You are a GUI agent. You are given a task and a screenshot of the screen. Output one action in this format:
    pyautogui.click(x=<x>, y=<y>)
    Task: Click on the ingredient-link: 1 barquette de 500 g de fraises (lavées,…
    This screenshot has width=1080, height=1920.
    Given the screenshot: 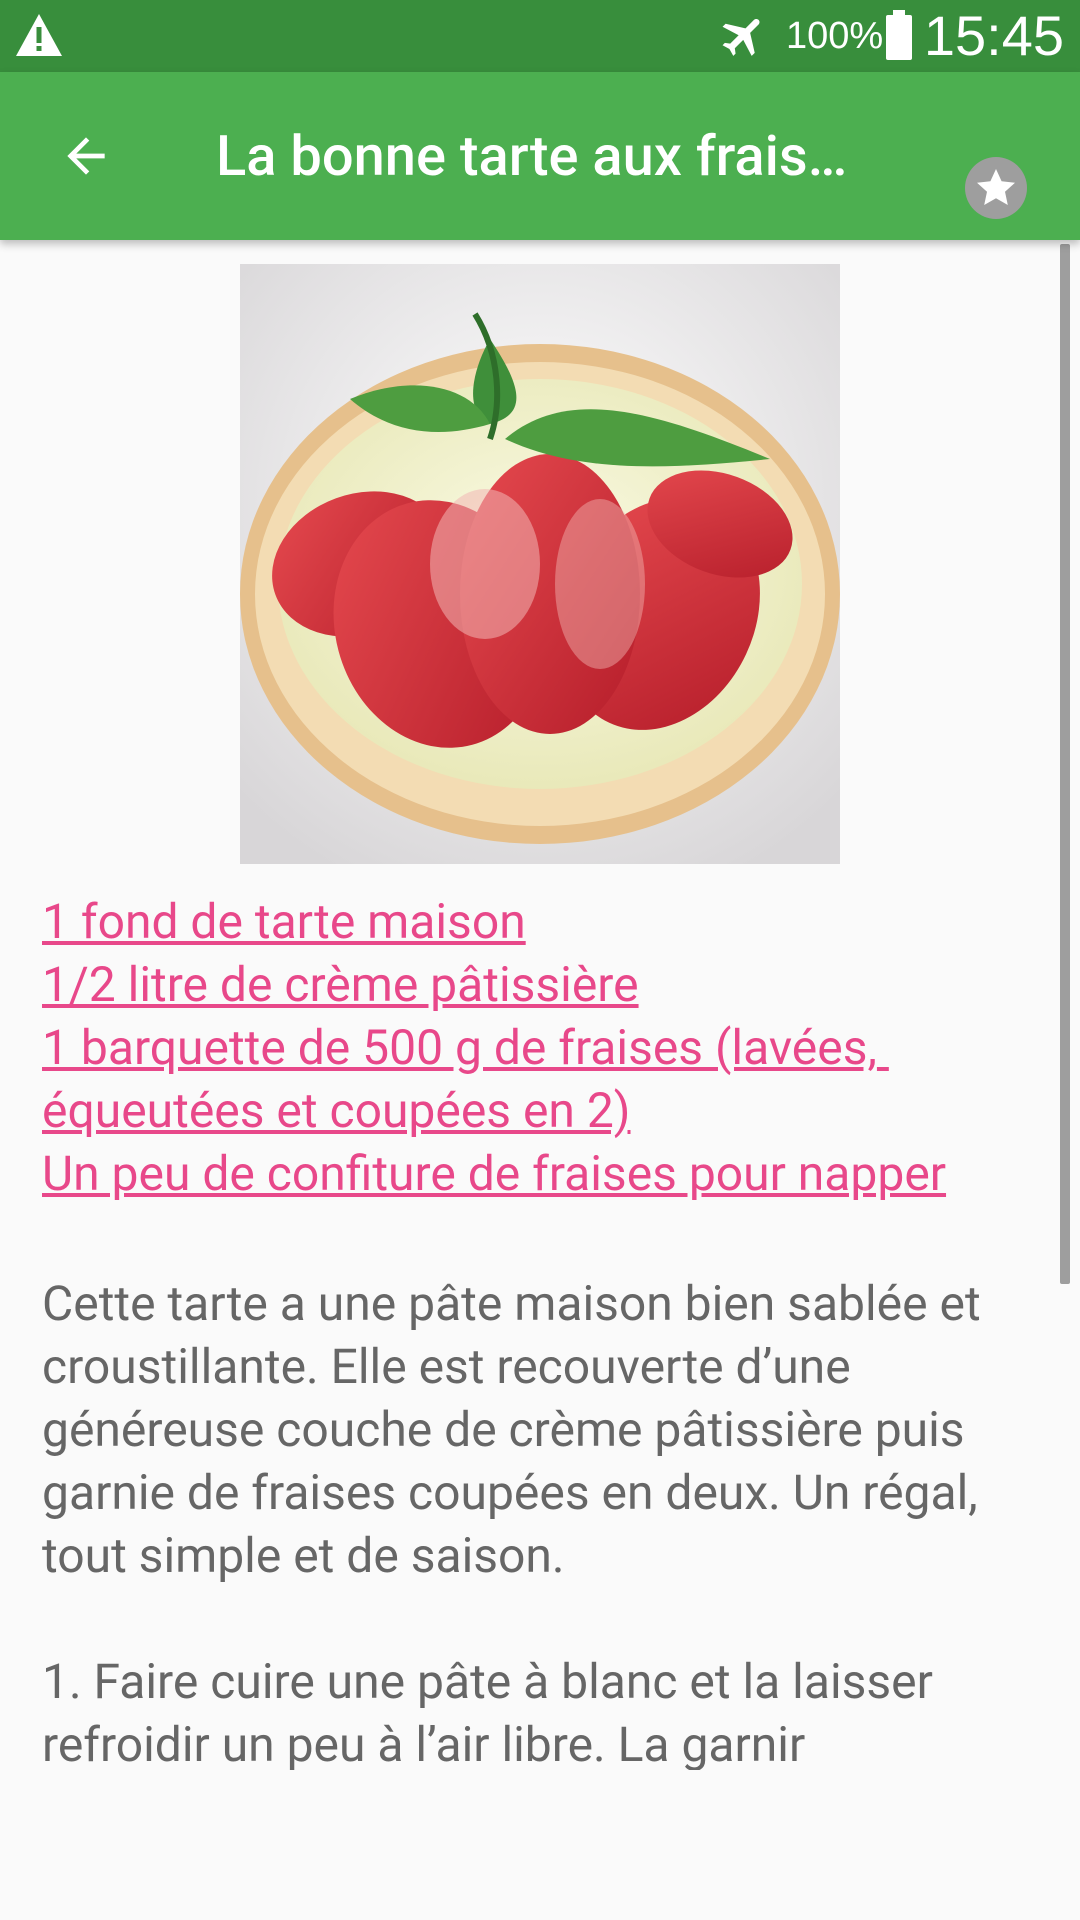 What is the action you would take?
    pyautogui.click(x=557, y=1079)
    